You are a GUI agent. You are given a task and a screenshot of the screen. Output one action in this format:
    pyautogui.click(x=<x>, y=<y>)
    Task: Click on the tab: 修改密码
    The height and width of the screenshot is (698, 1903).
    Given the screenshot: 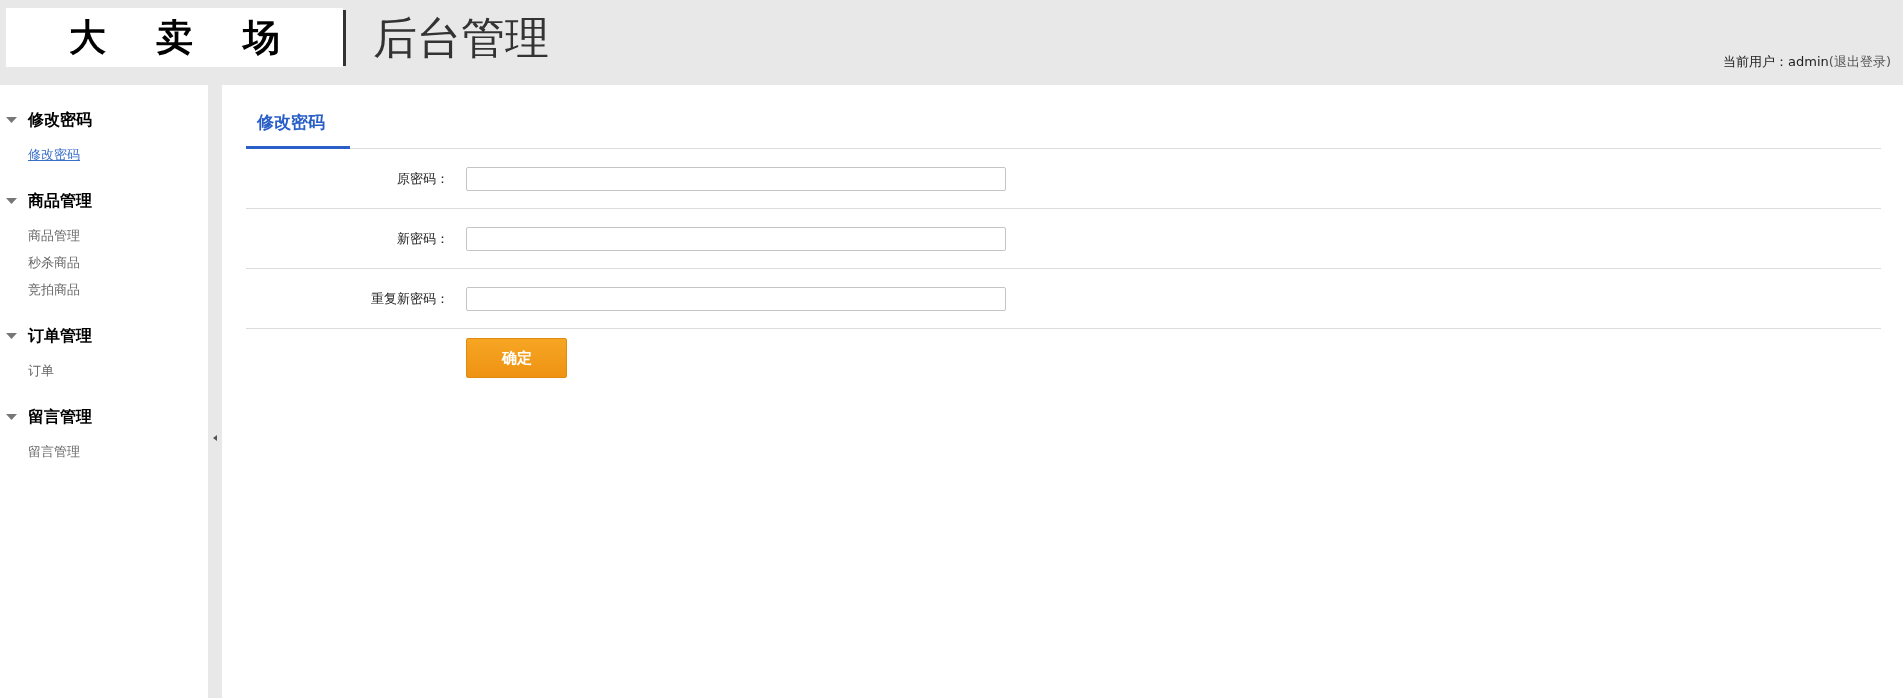 What is the action you would take?
    pyautogui.click(x=298, y=127)
    